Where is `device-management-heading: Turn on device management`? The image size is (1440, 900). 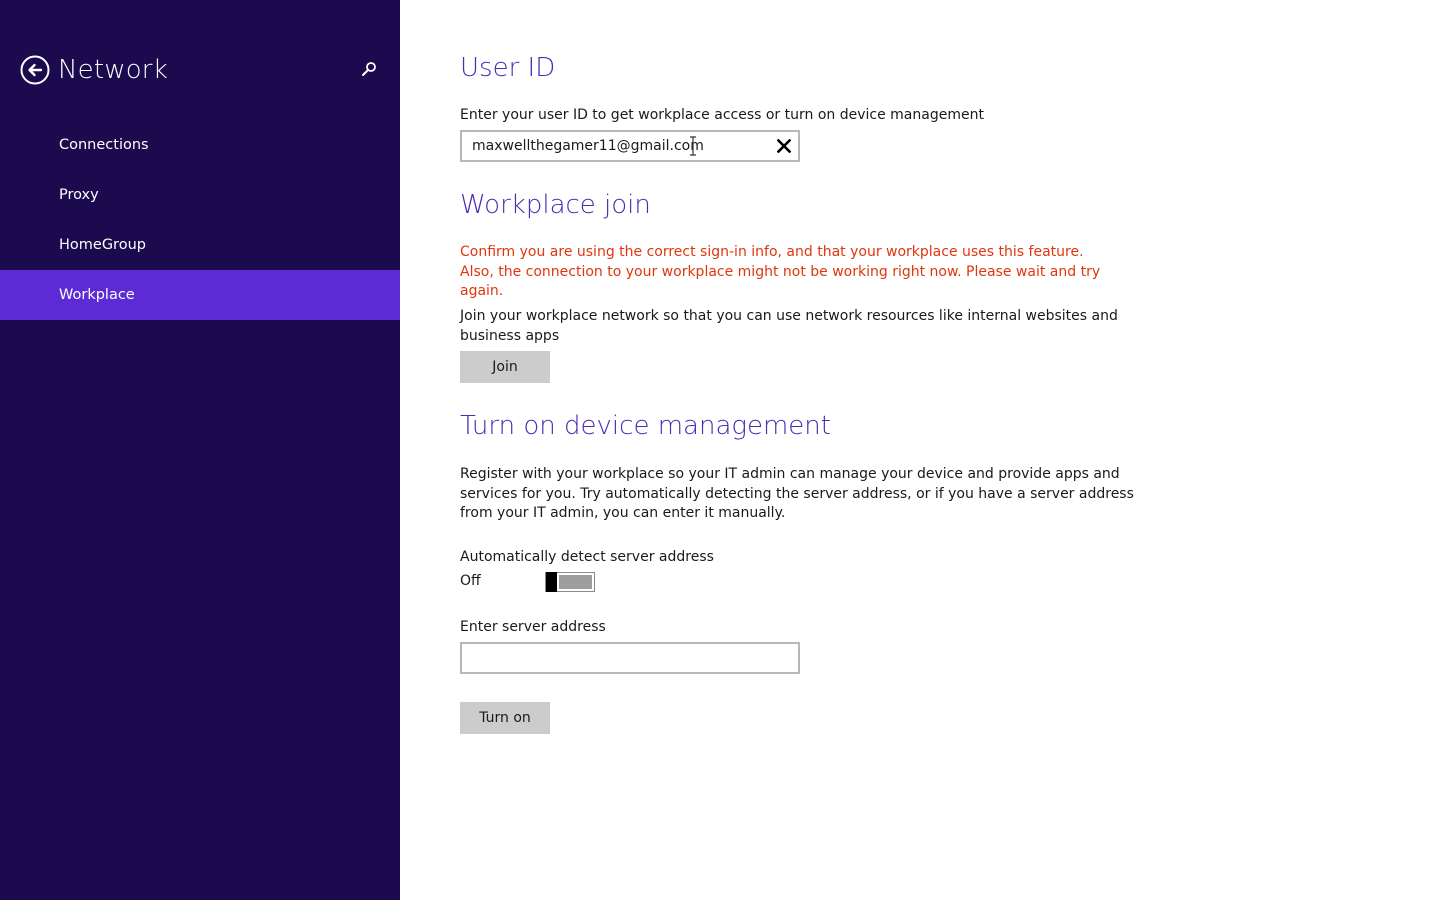 device-management-heading: Turn on device management is located at coordinates (645, 426).